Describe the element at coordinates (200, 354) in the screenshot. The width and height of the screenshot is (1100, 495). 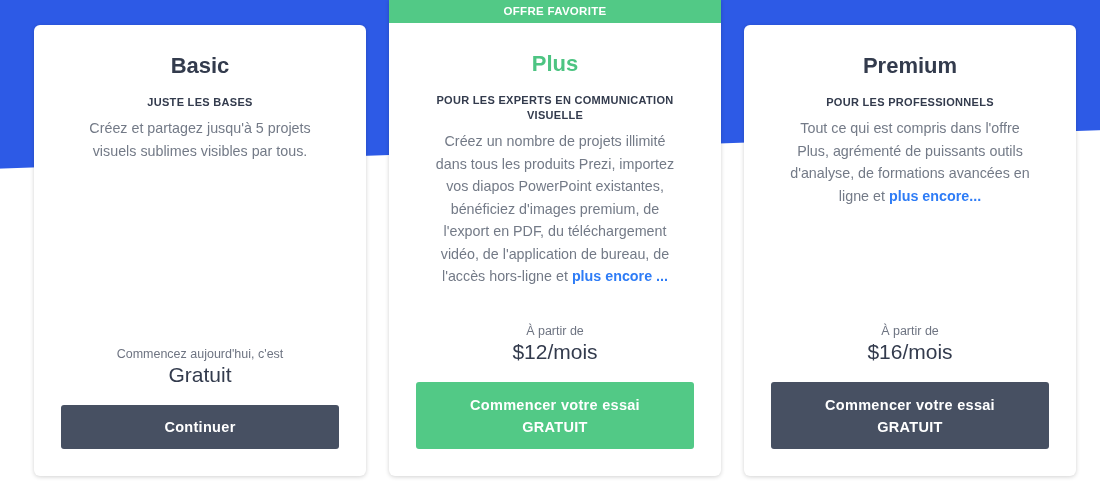
I see `price-prefix: Commencez aujourd'hui, c'est` at that location.